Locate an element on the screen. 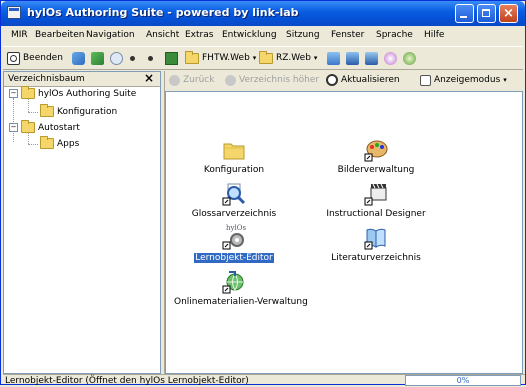 The height and width of the screenshot is (387, 526). close-button: × is located at coordinates (508, 13).